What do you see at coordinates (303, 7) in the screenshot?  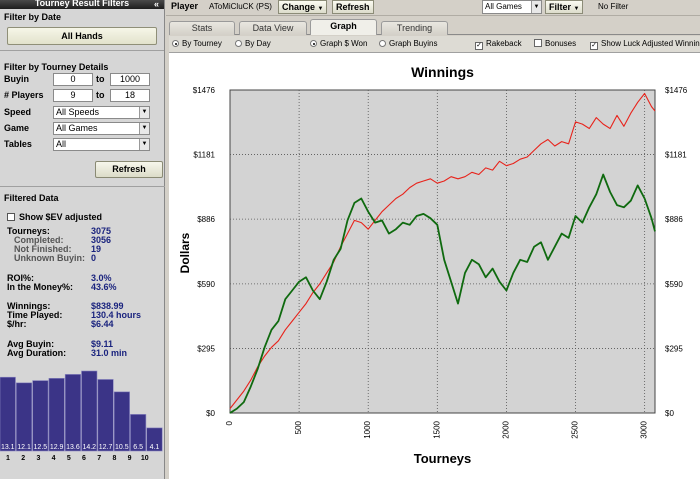 I see `change-player-button: Change ▼` at bounding box center [303, 7].